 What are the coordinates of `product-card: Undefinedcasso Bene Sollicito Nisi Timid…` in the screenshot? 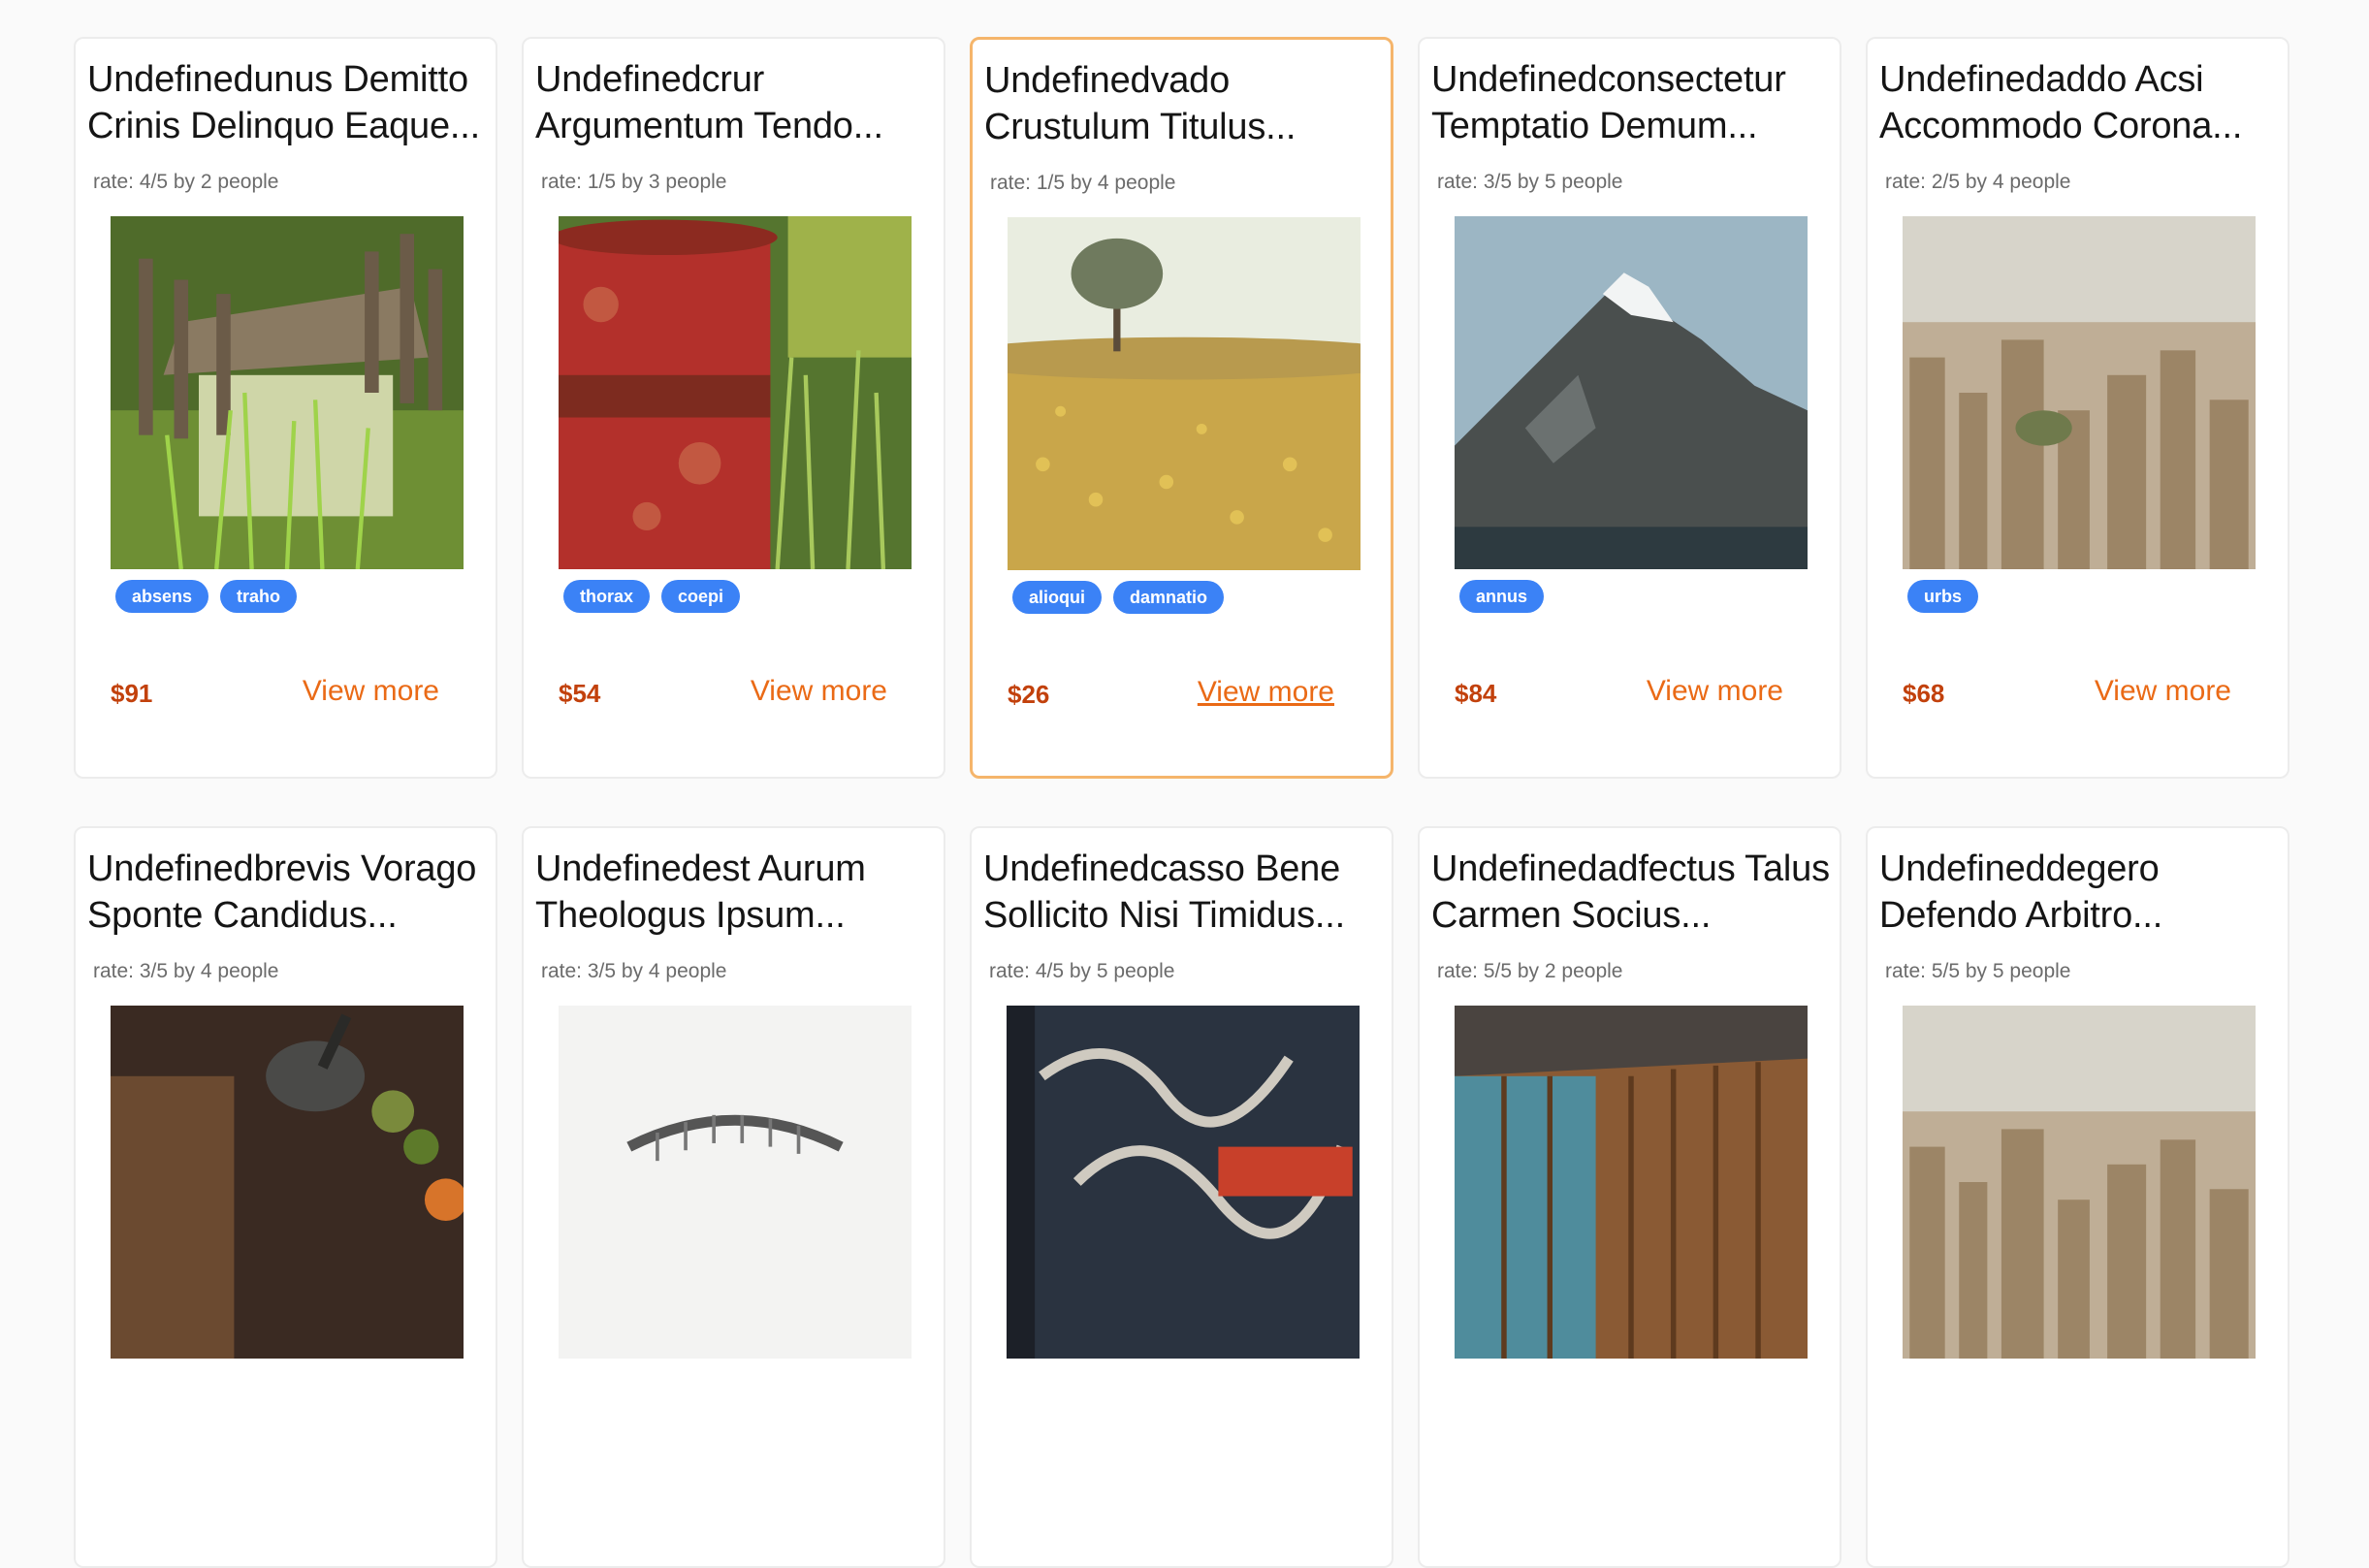 It's located at (1181, 1197).